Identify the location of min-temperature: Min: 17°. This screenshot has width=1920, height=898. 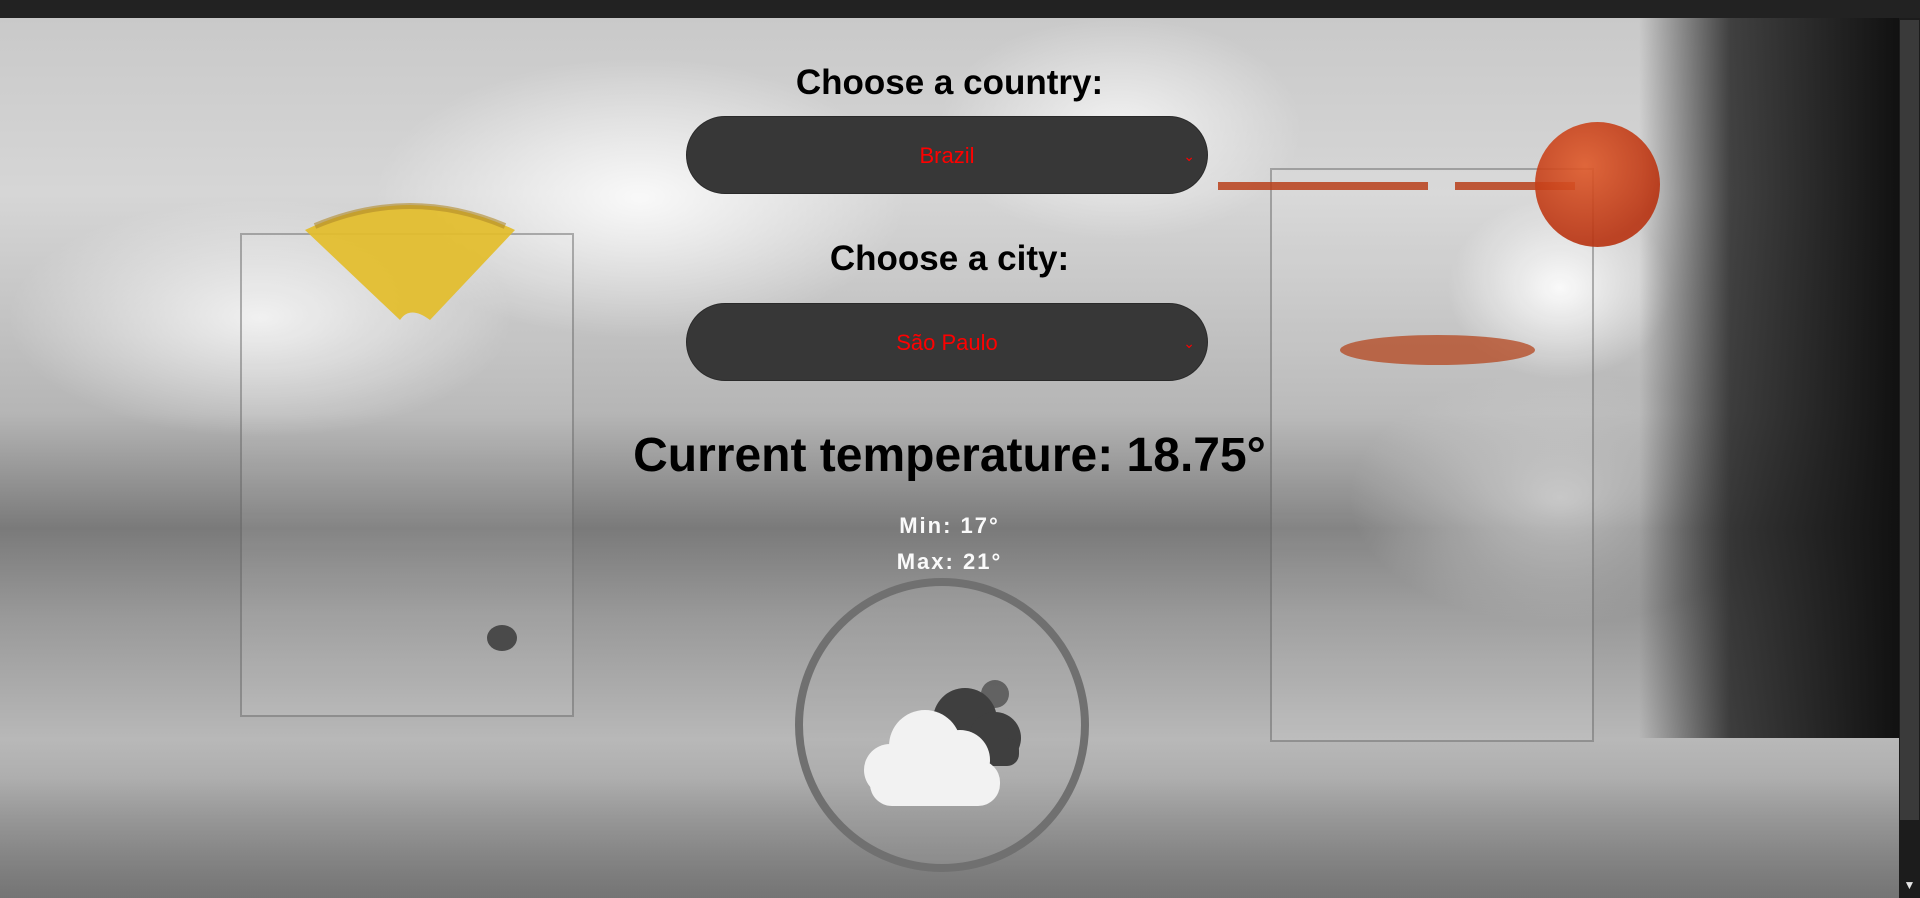
(949, 525).